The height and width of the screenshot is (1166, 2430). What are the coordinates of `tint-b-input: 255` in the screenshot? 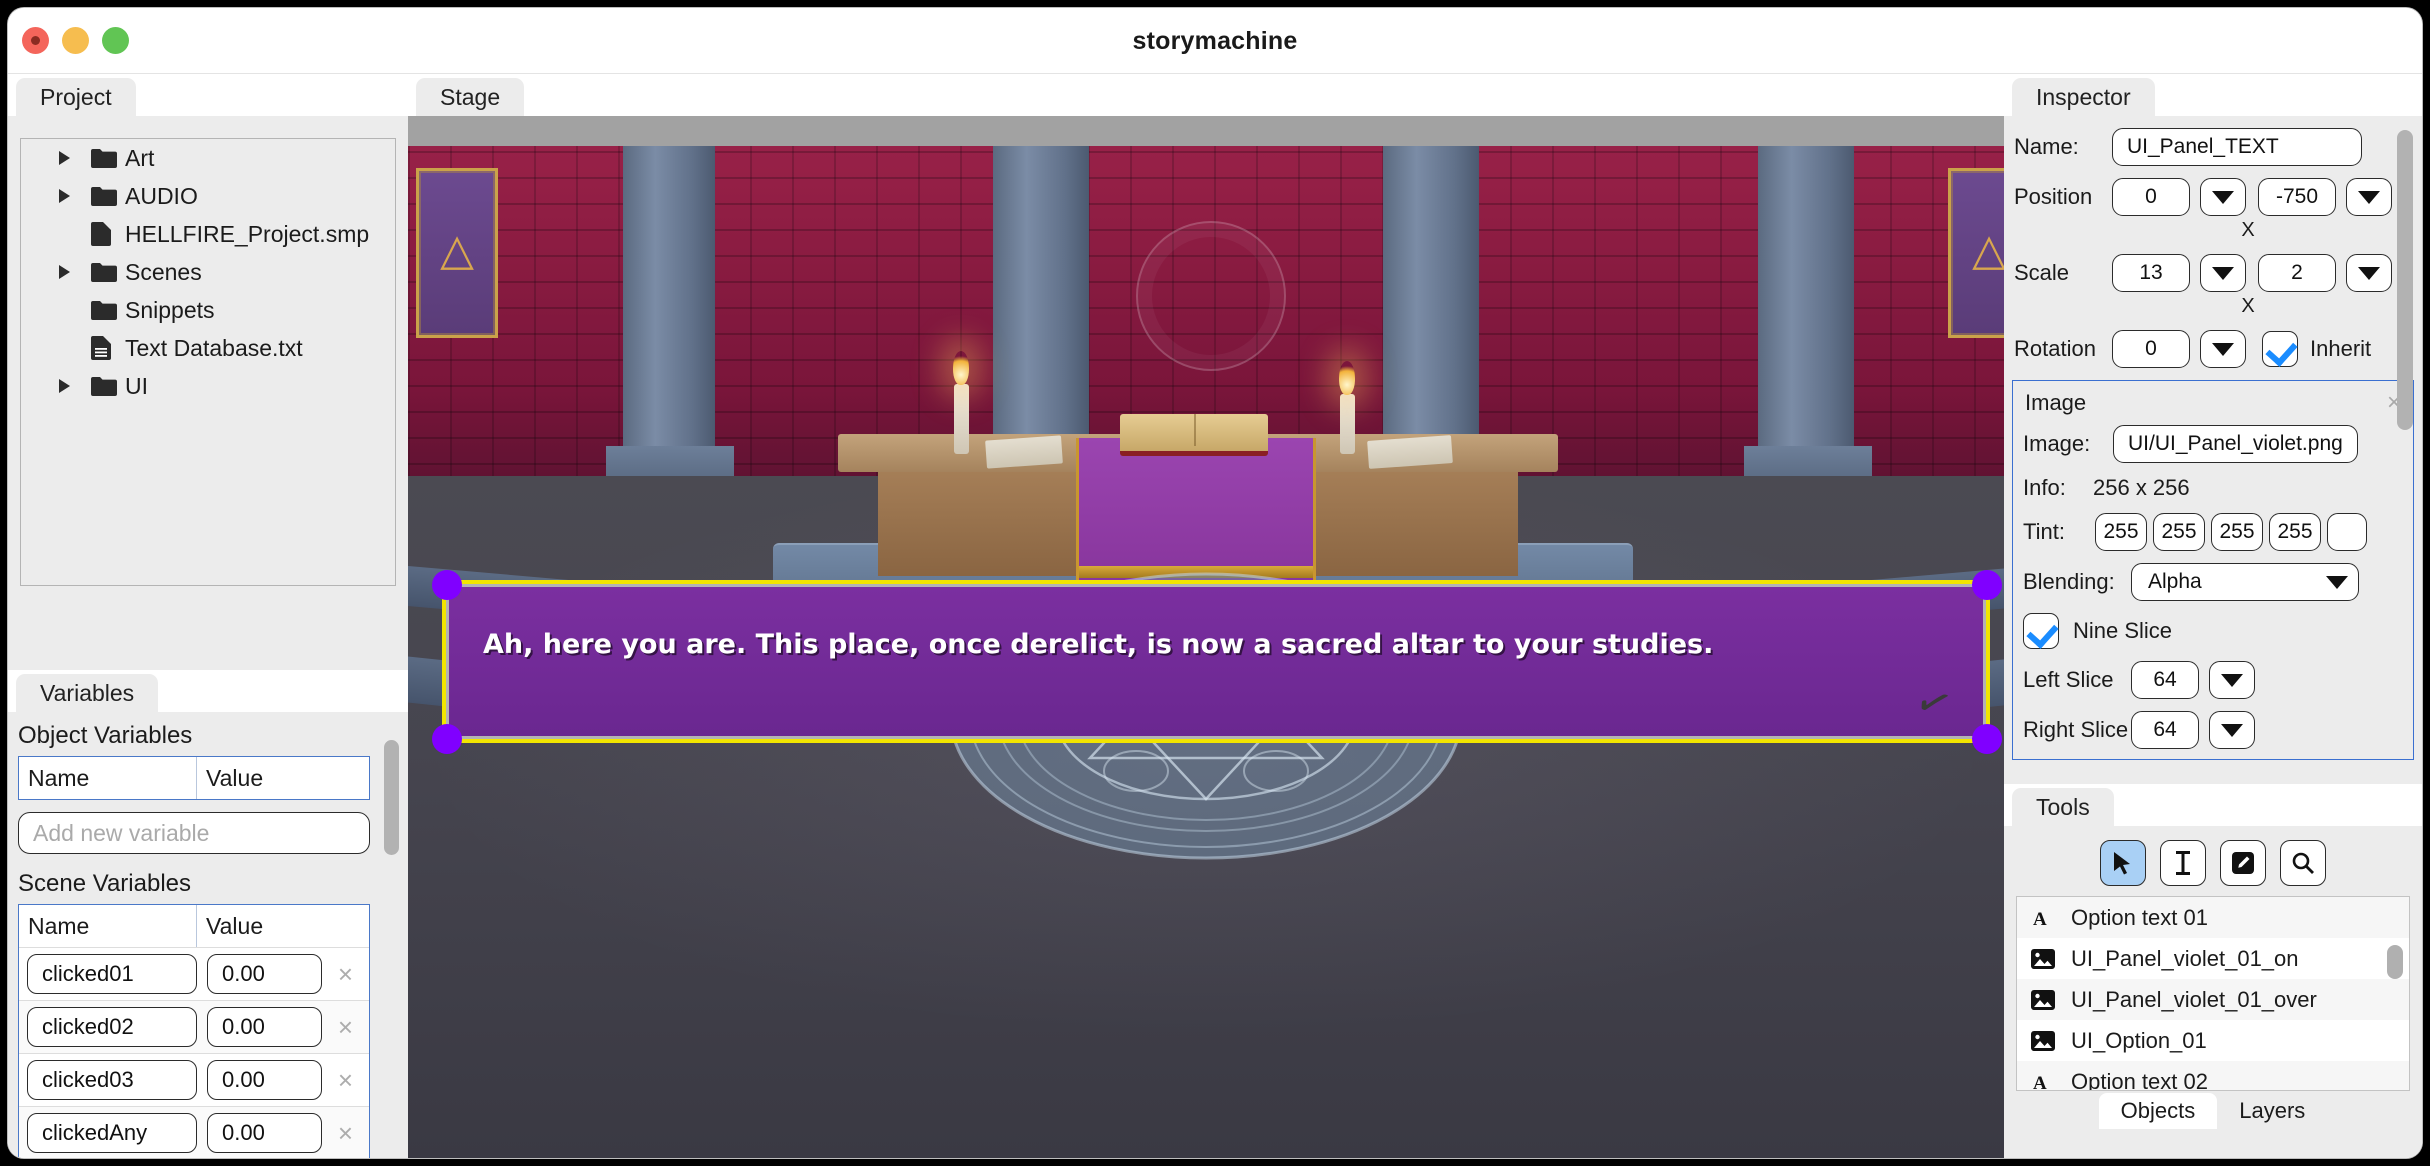 It's located at (2237, 532).